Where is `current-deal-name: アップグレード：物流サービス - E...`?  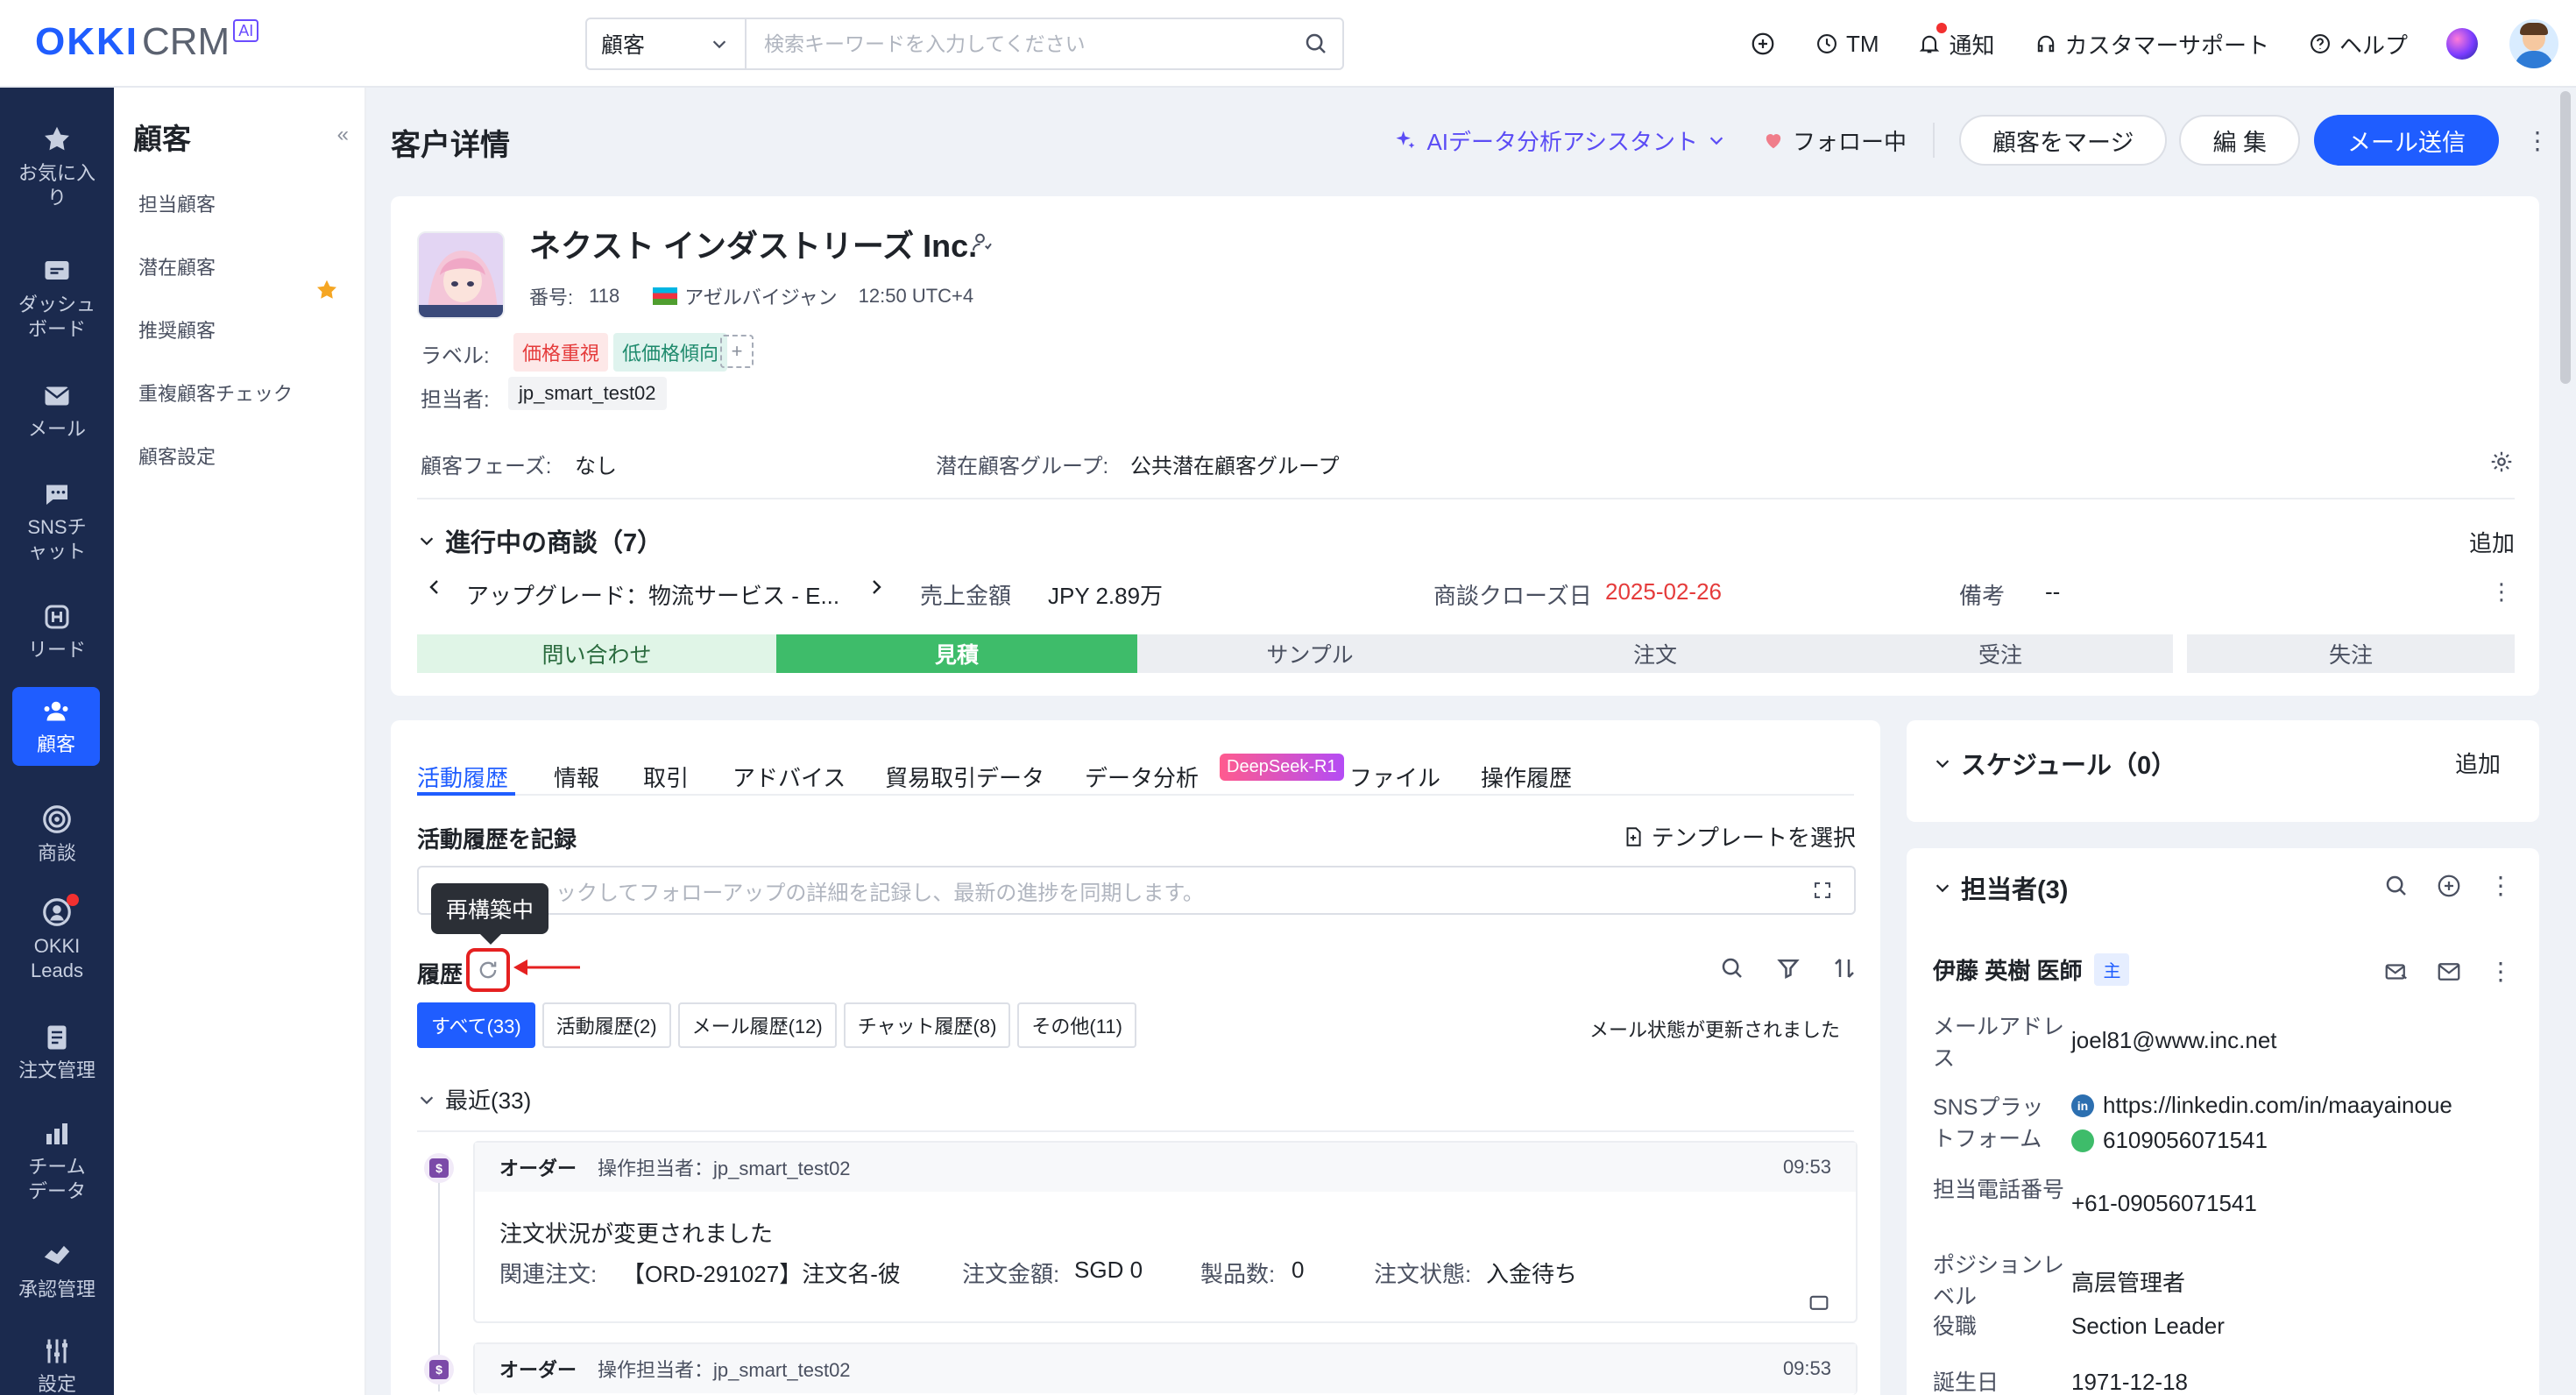
current-deal-name: アップグレード：物流サービス - E... is located at coordinates (652, 594).